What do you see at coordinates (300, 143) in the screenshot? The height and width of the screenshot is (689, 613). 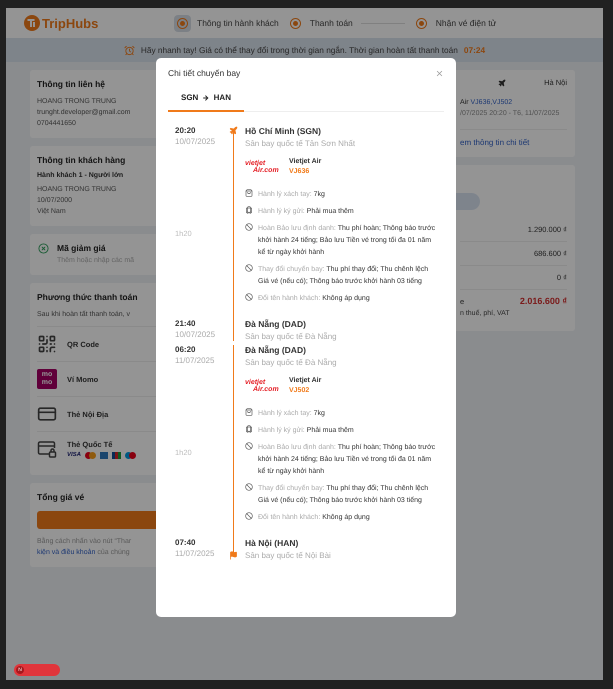 I see `departure-airport: Sân bay quốc tế Tân Sơn Nhất` at bounding box center [300, 143].